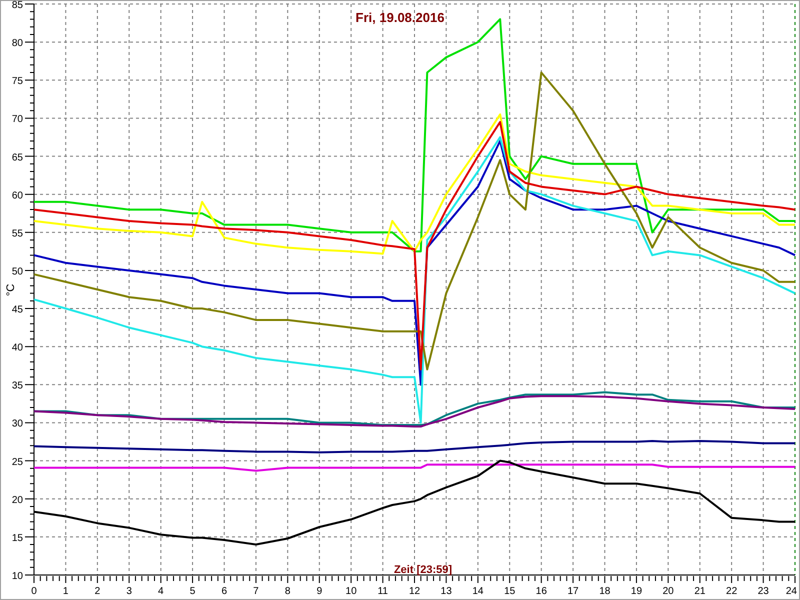 This screenshot has width=800, height=600. What do you see at coordinates (129, 591) in the screenshot?
I see `tick-label: 3` at bounding box center [129, 591].